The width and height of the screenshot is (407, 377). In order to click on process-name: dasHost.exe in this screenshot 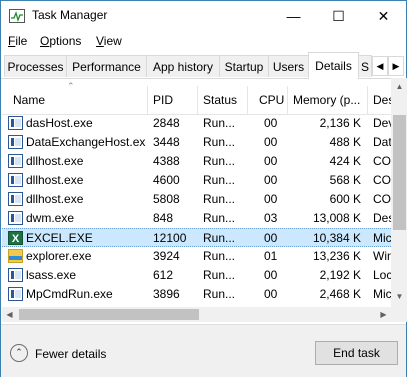, I will do `click(59, 123)`.